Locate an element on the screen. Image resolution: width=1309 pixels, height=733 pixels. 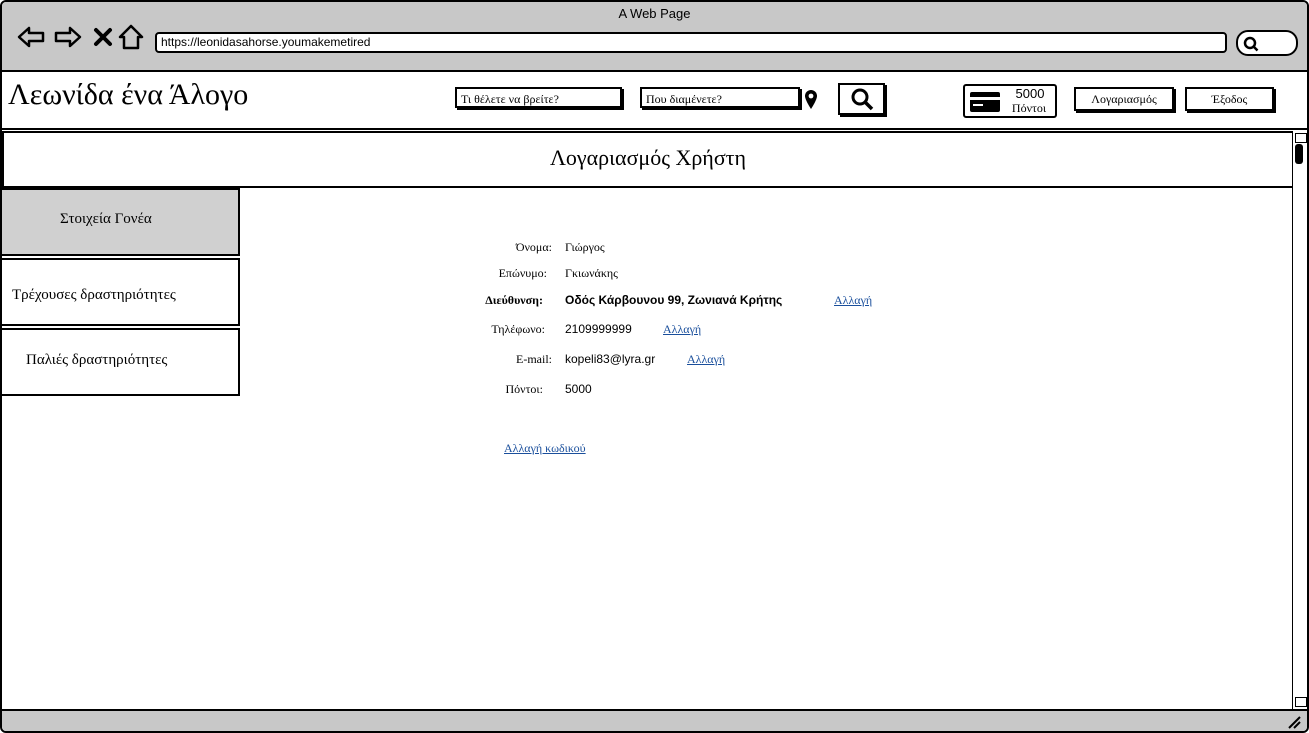
sidebar-item-current-activities: Τρέχουσες δραστηριότητες is located at coordinates (121, 292).